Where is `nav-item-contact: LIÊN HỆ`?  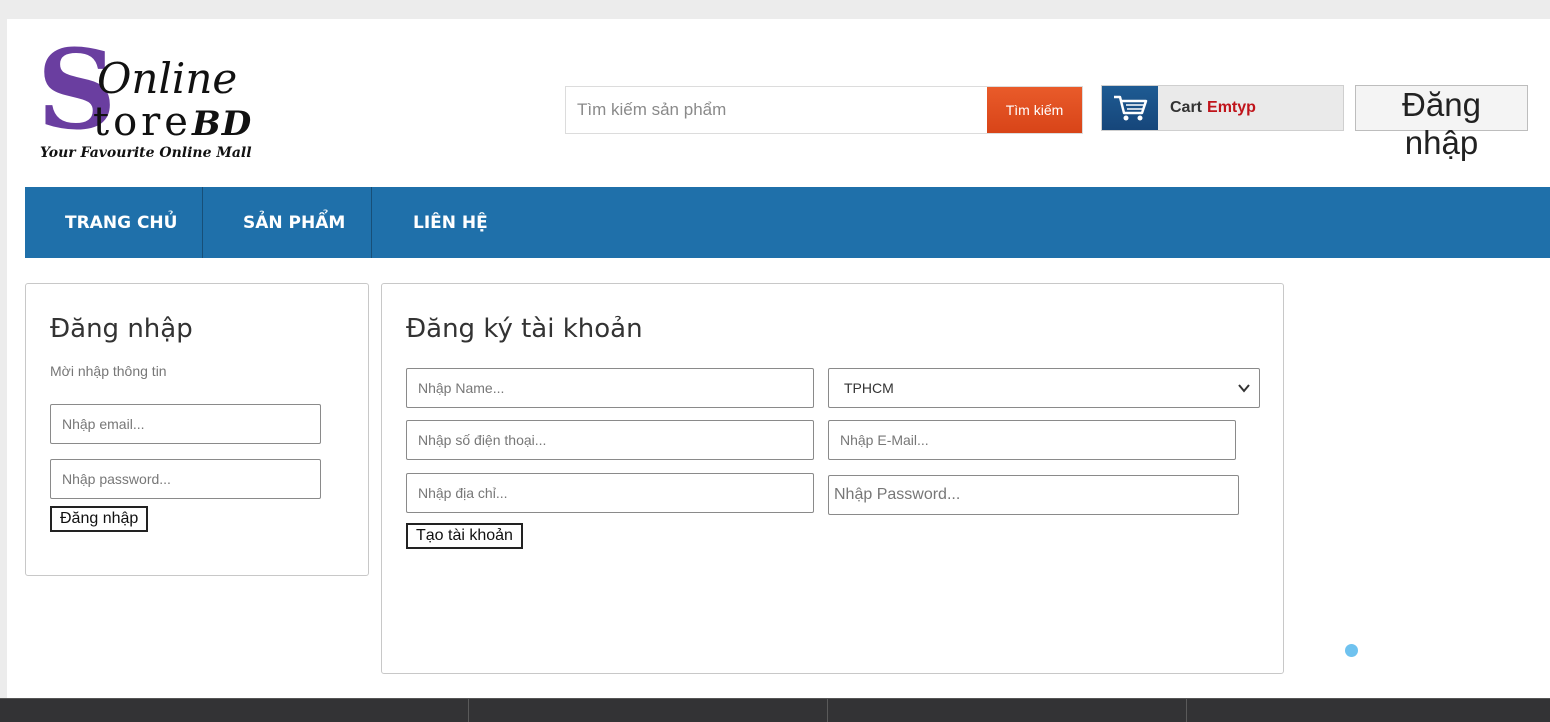 nav-item-contact: LIÊN HỆ is located at coordinates (437, 222).